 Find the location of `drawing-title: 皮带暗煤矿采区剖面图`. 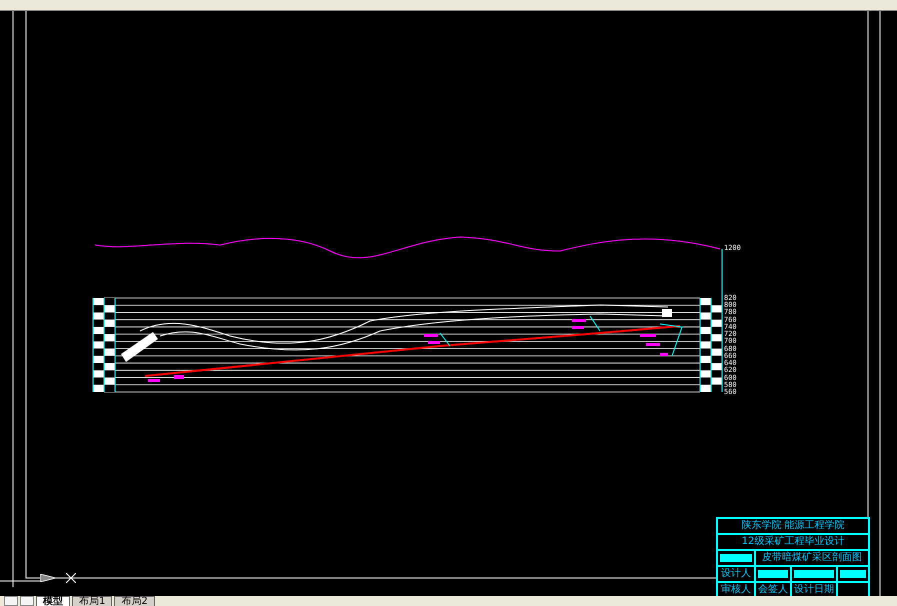

drawing-title: 皮带暗煤矿采区剖面图 is located at coordinates (812, 558).